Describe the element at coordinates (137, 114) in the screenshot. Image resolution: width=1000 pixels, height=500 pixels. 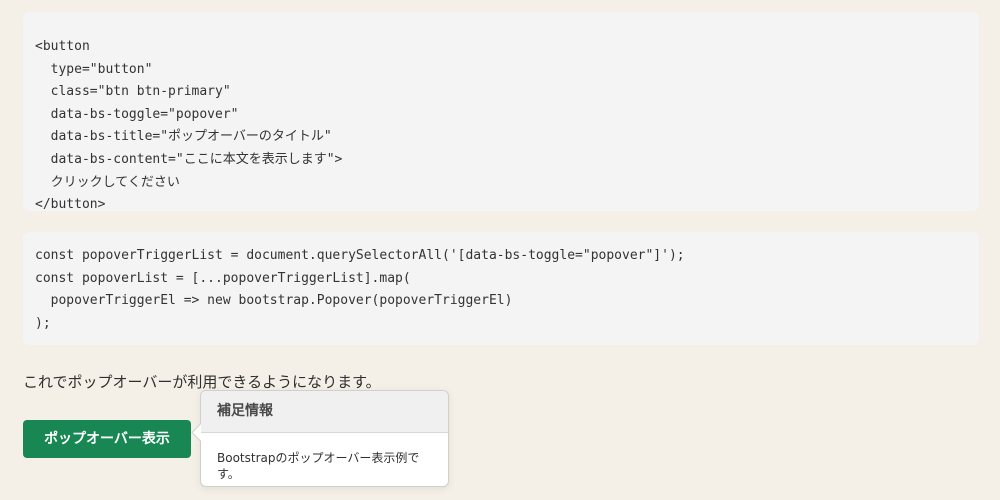
I see `code-line: data-bs-toggle="popover"` at that location.